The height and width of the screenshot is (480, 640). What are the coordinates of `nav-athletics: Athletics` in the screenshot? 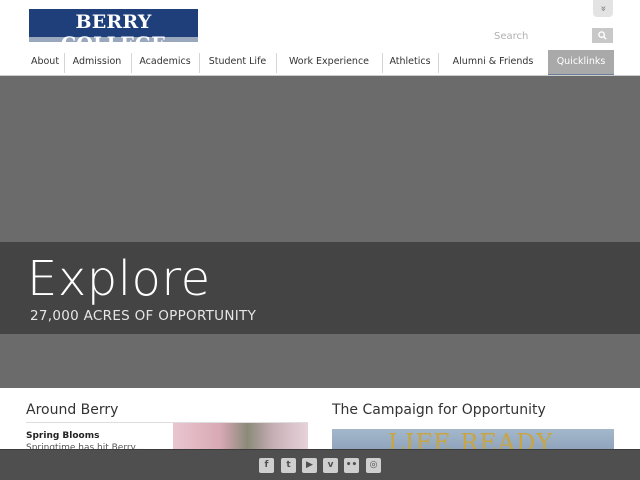 It's located at (410, 63).